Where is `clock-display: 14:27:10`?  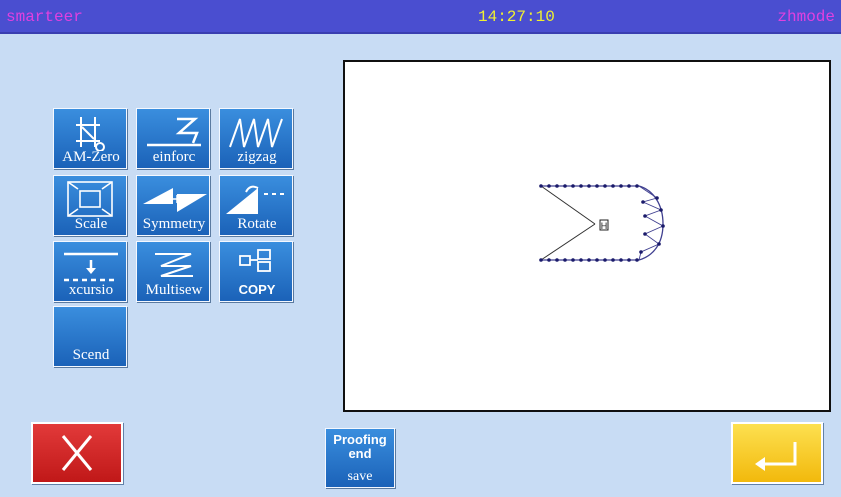
clock-display: 14:27:10 is located at coordinates (516, 17).